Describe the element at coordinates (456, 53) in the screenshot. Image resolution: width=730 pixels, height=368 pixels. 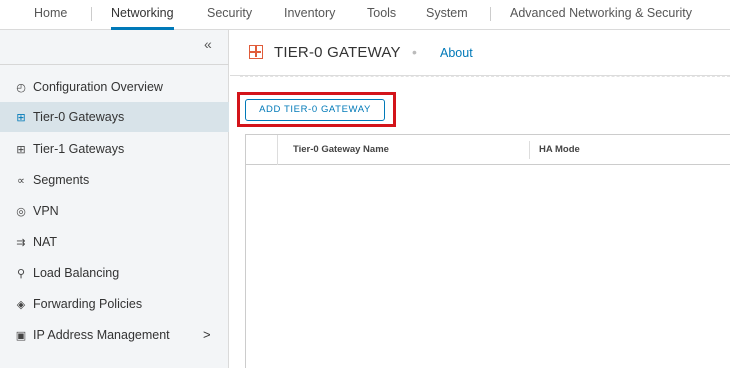
I see `about-link: About` at that location.